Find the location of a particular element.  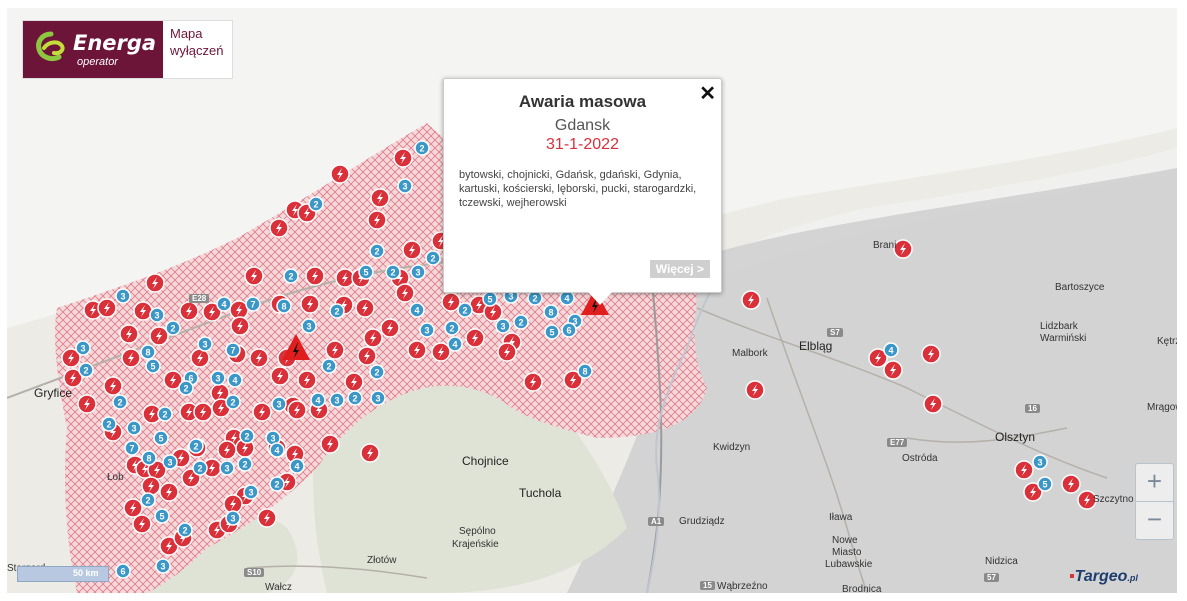

zoom-in-button: + is located at coordinates (1154, 483).